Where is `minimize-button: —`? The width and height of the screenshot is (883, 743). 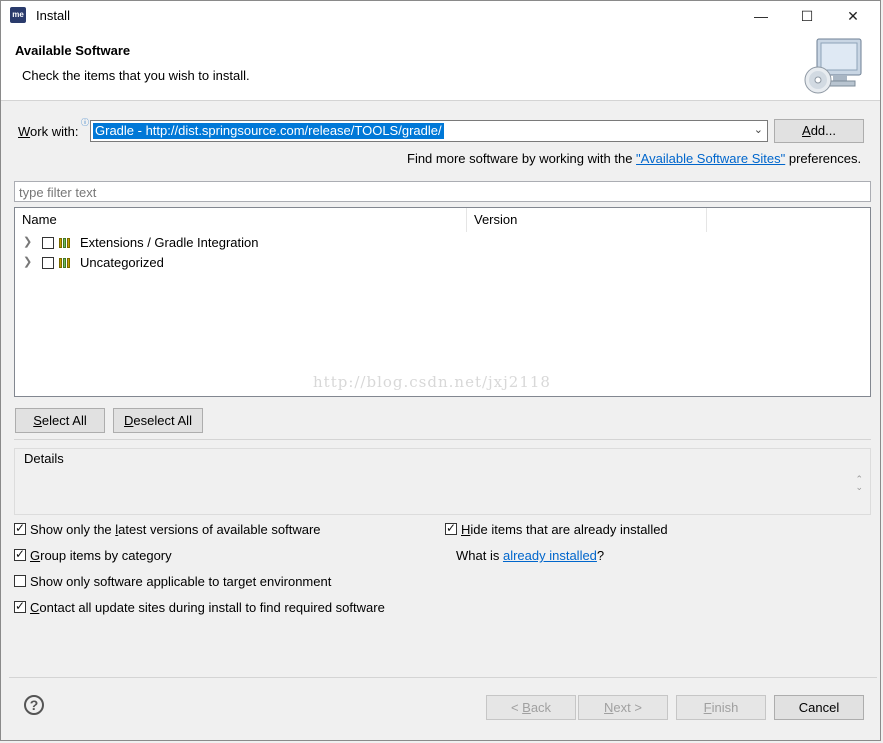
minimize-button: — is located at coordinates (761, 16).